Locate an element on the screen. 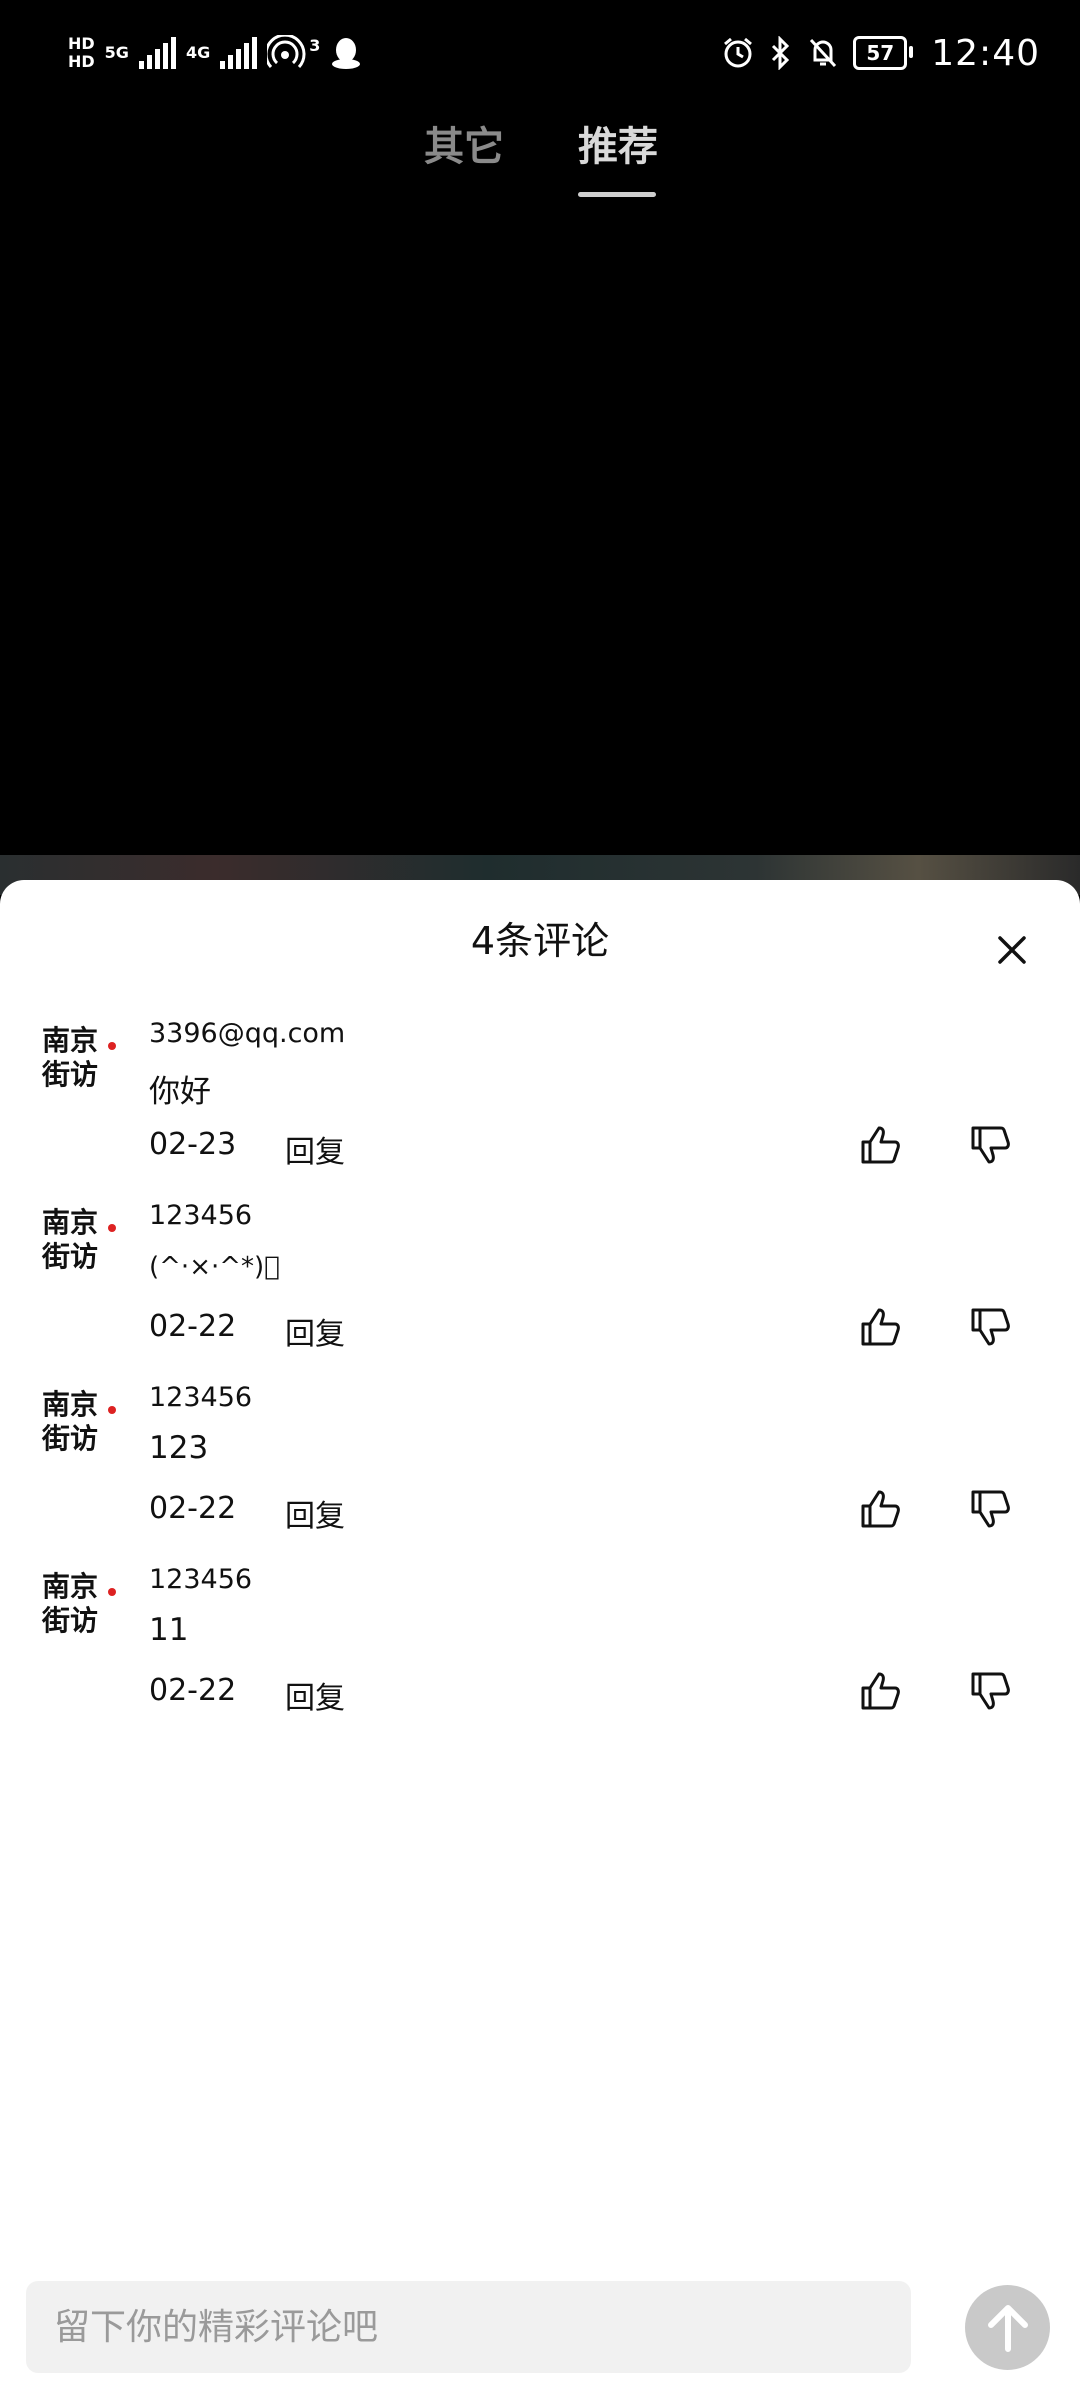 Image resolution: width=1080 pixels, height=2400 pixels. mute-bell-icon is located at coordinates (823, 53).